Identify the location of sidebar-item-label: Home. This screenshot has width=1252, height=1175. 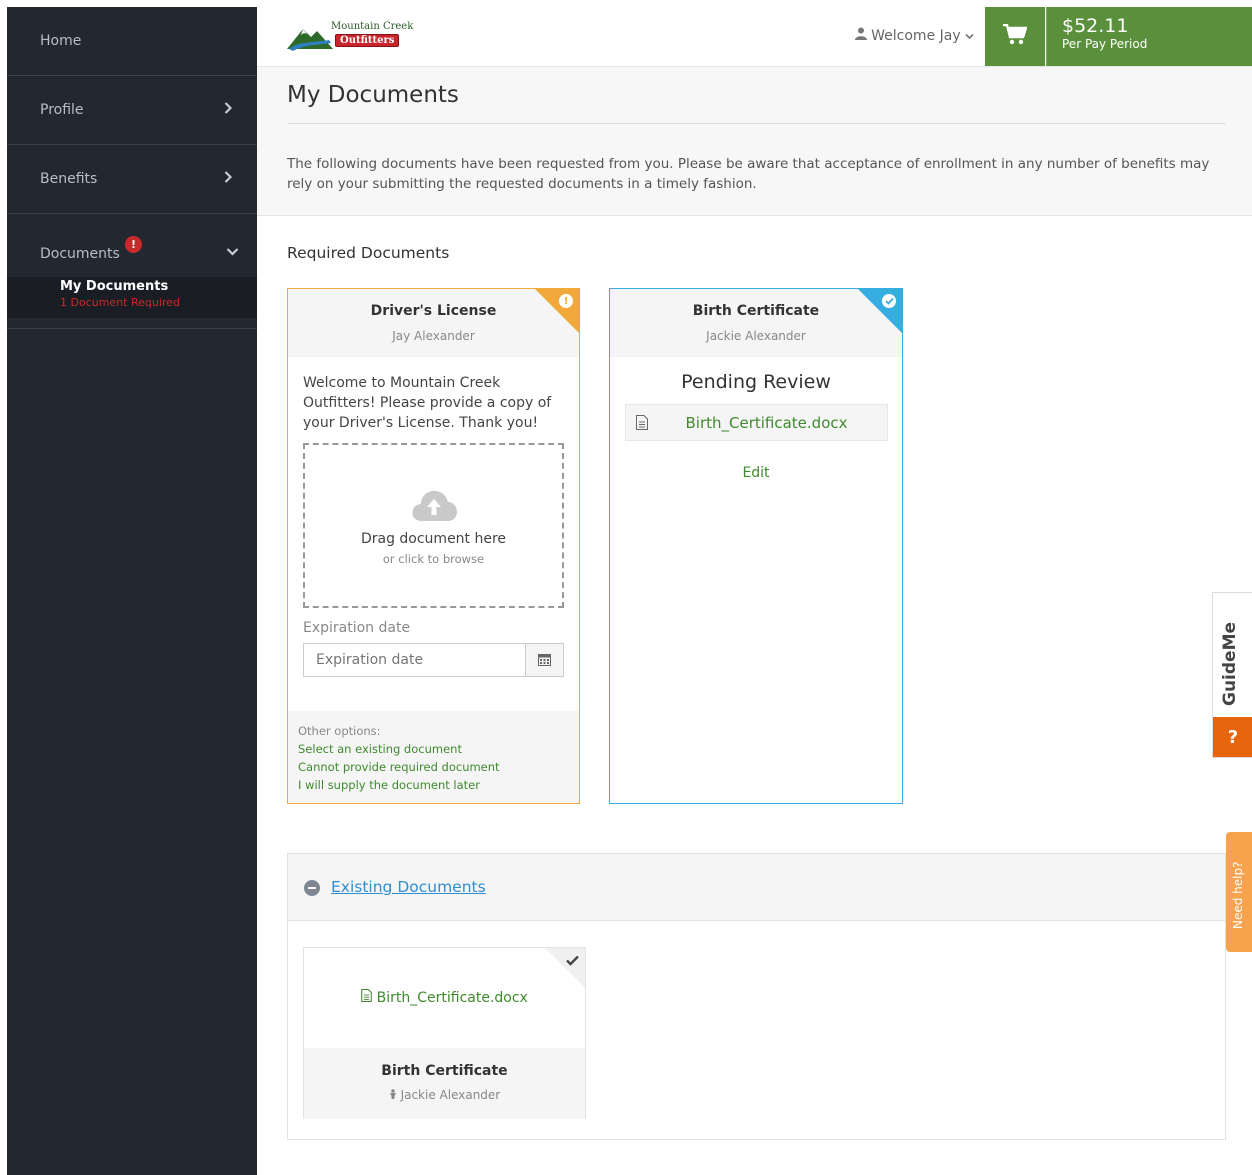
(61, 41).